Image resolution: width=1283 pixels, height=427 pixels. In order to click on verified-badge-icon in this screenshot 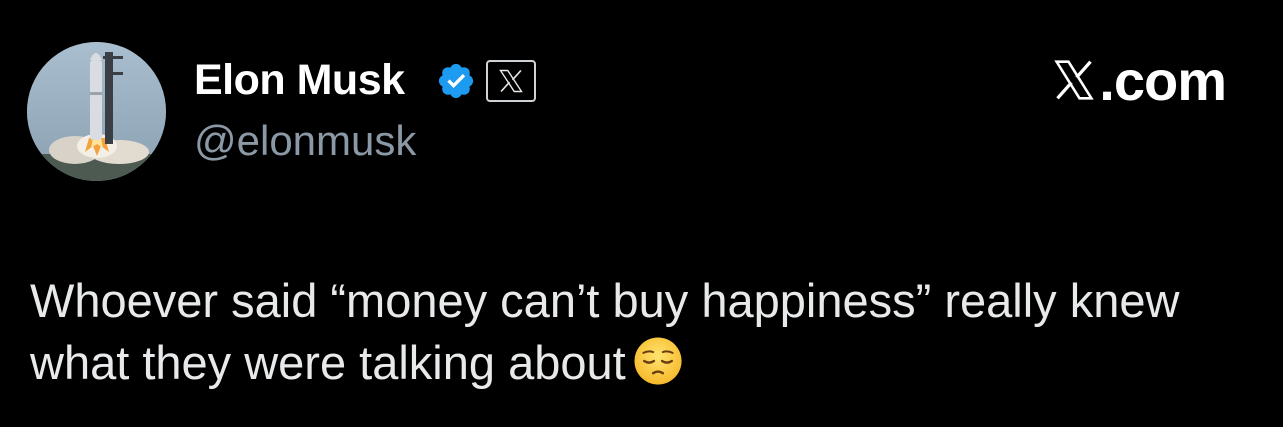, I will do `click(456, 81)`.